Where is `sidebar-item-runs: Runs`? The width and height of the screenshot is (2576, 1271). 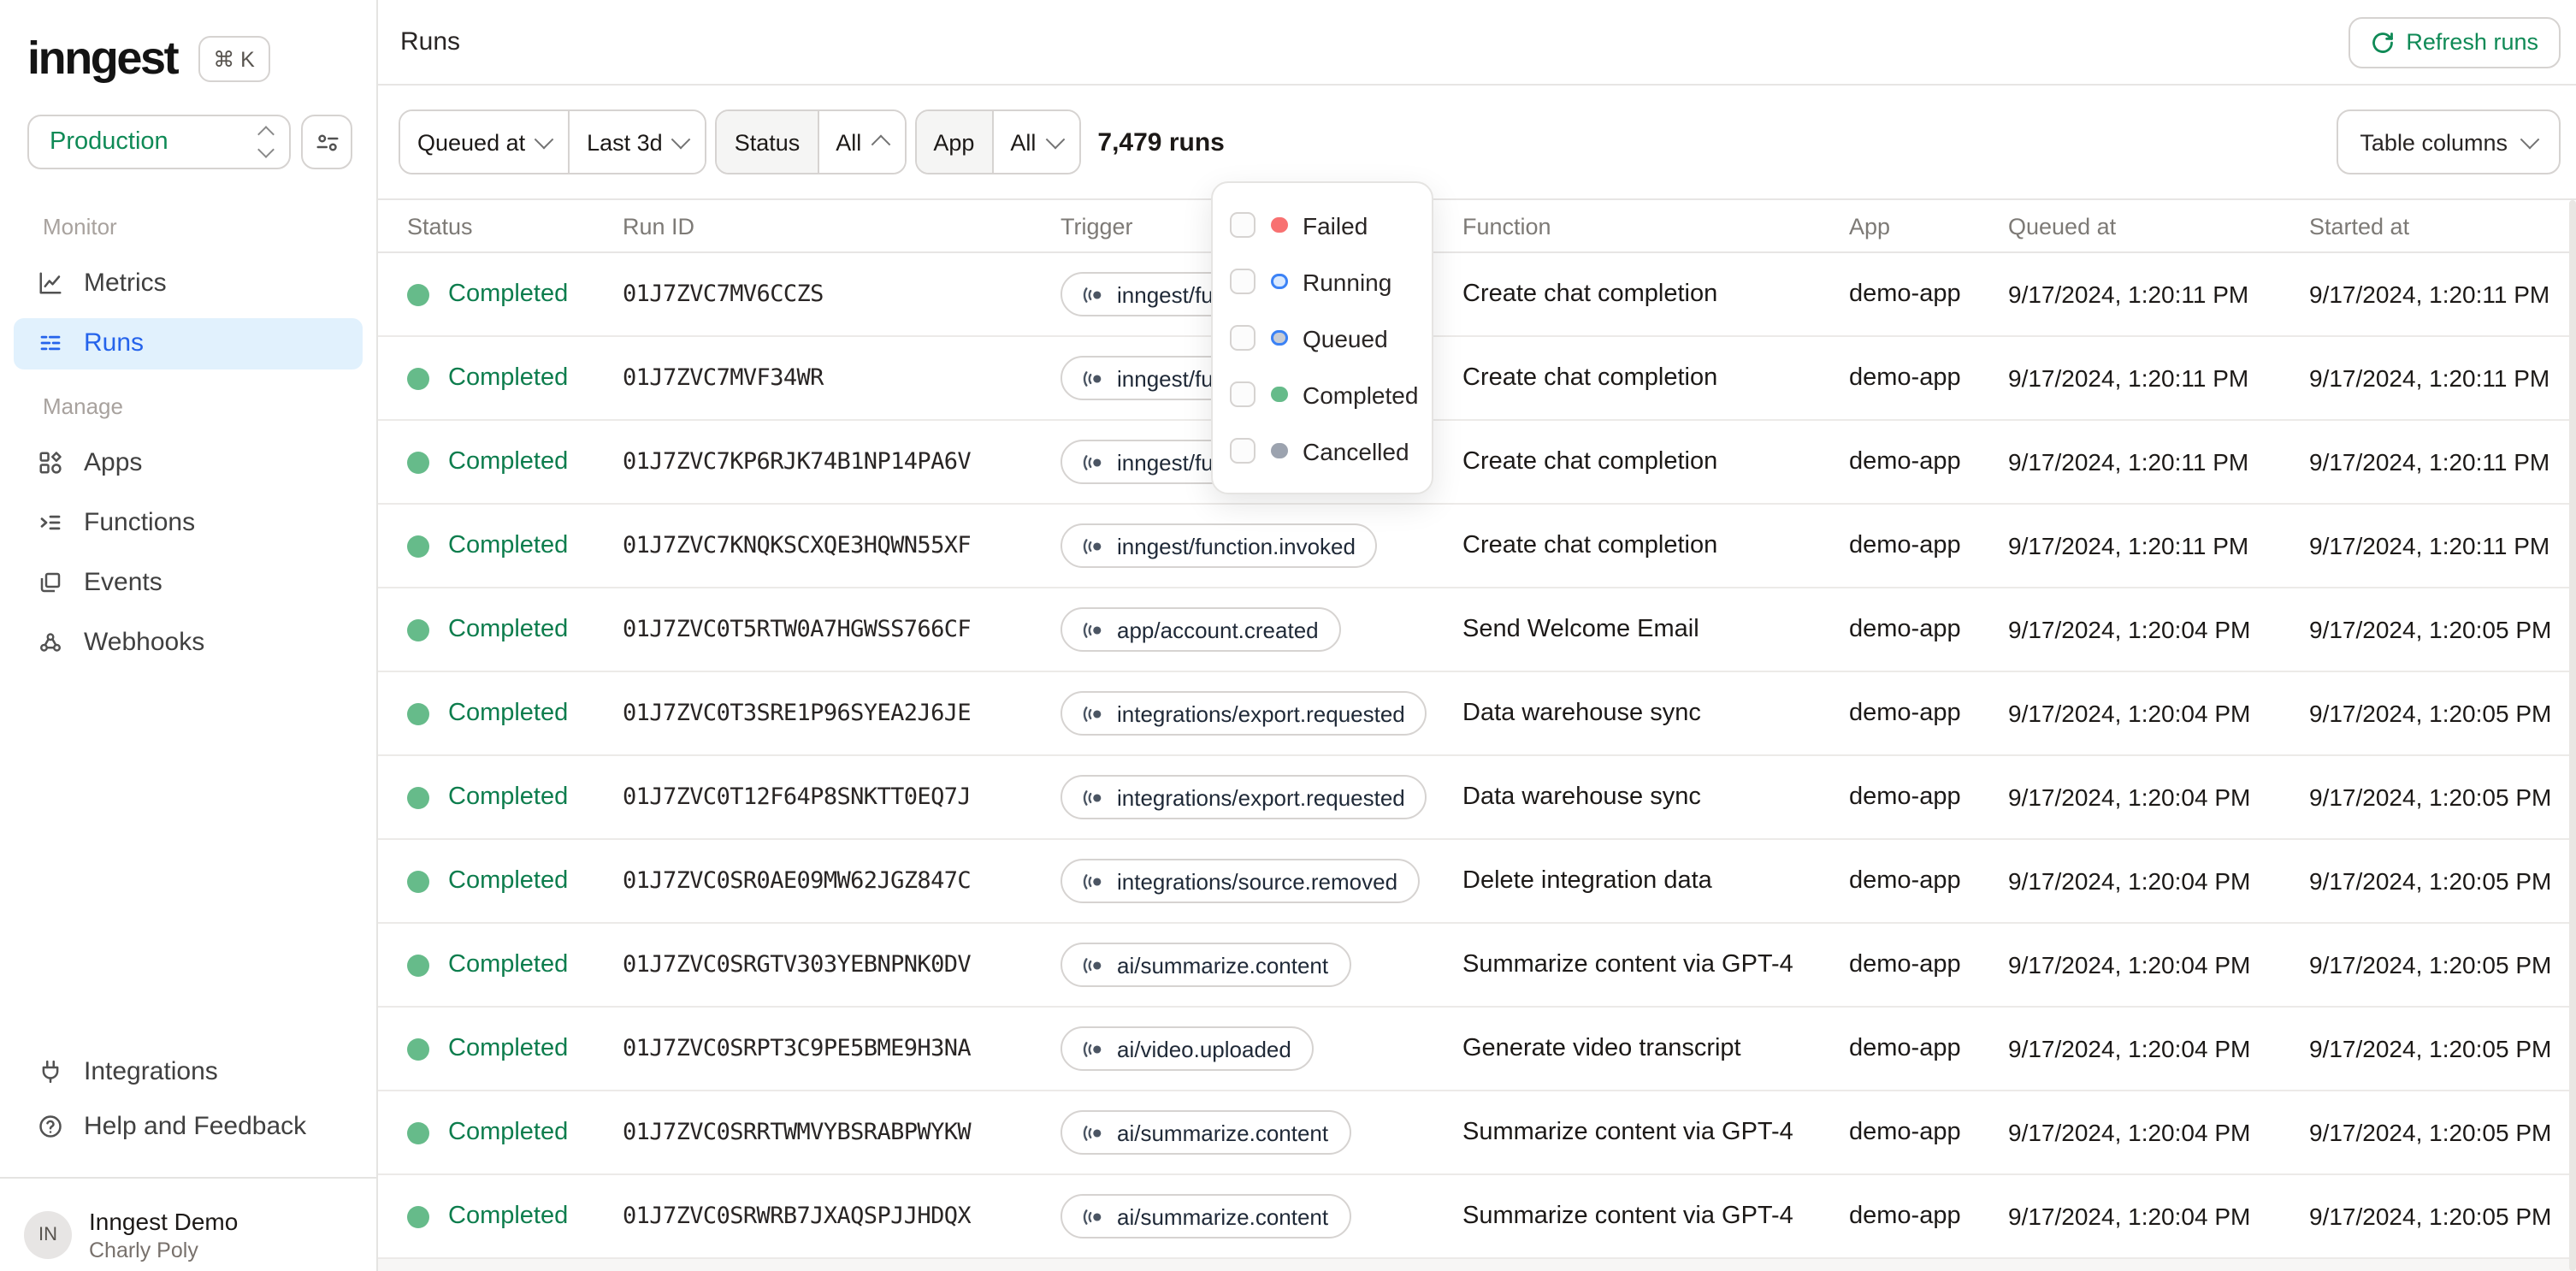
sidebar-item-runs: Runs is located at coordinates (188, 343).